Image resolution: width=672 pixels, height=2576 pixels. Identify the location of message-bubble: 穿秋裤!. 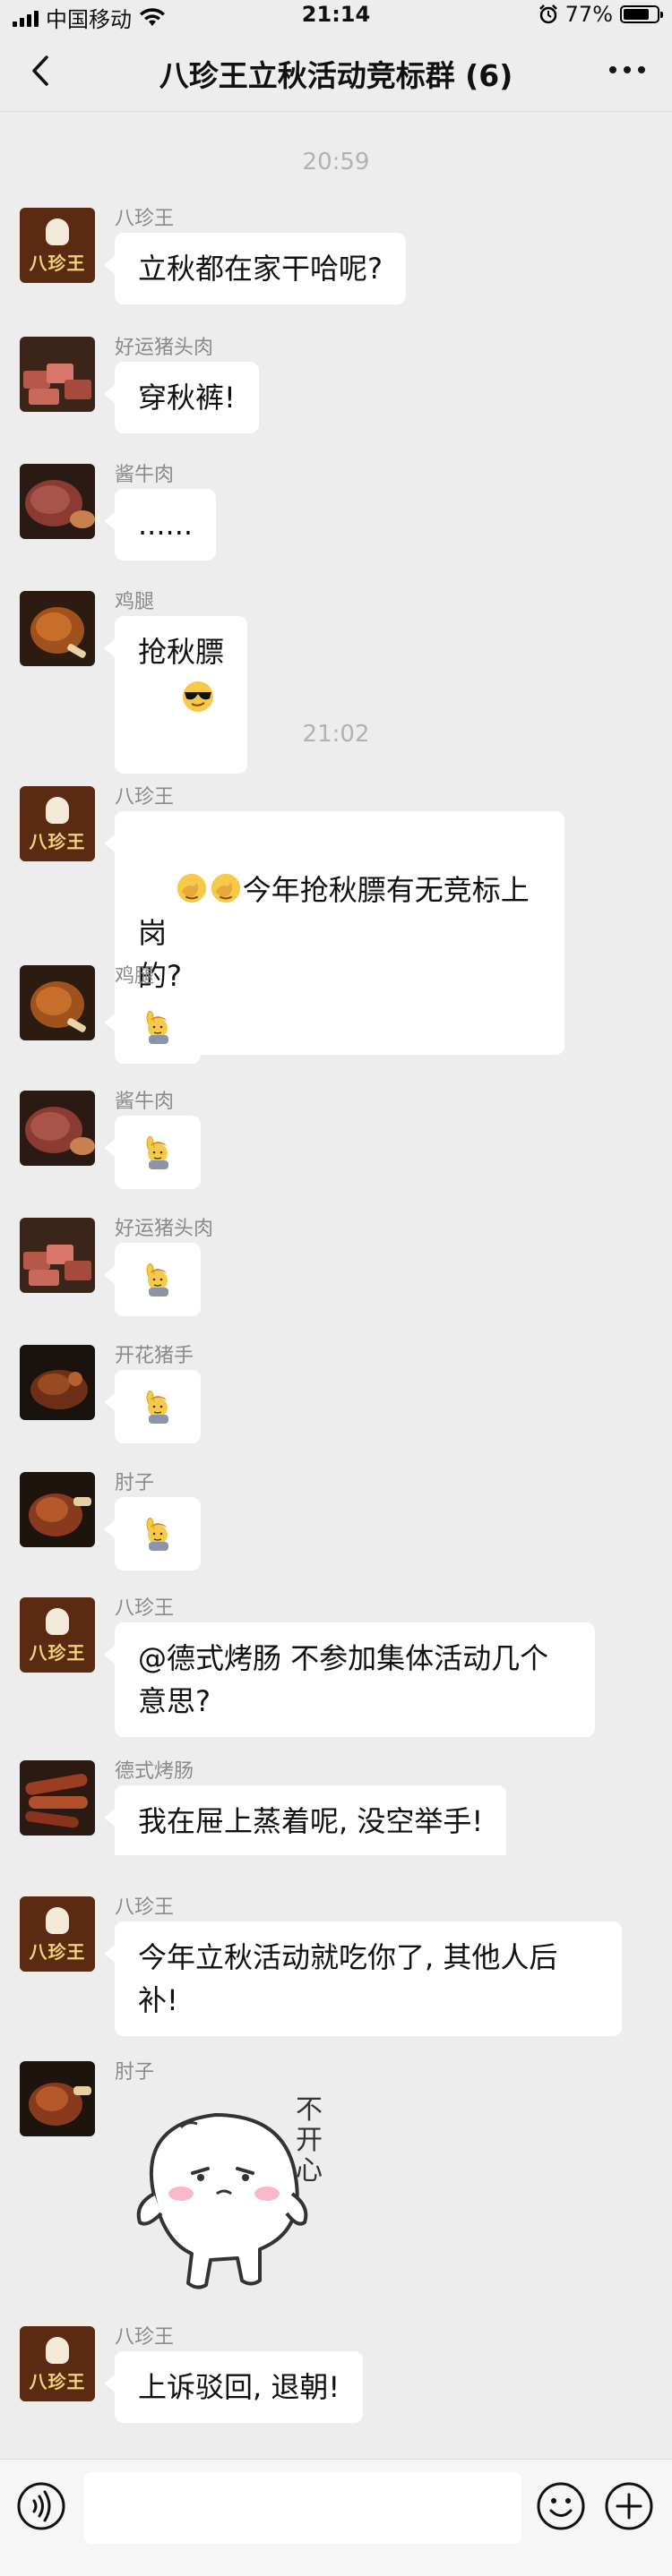
(181, 398).